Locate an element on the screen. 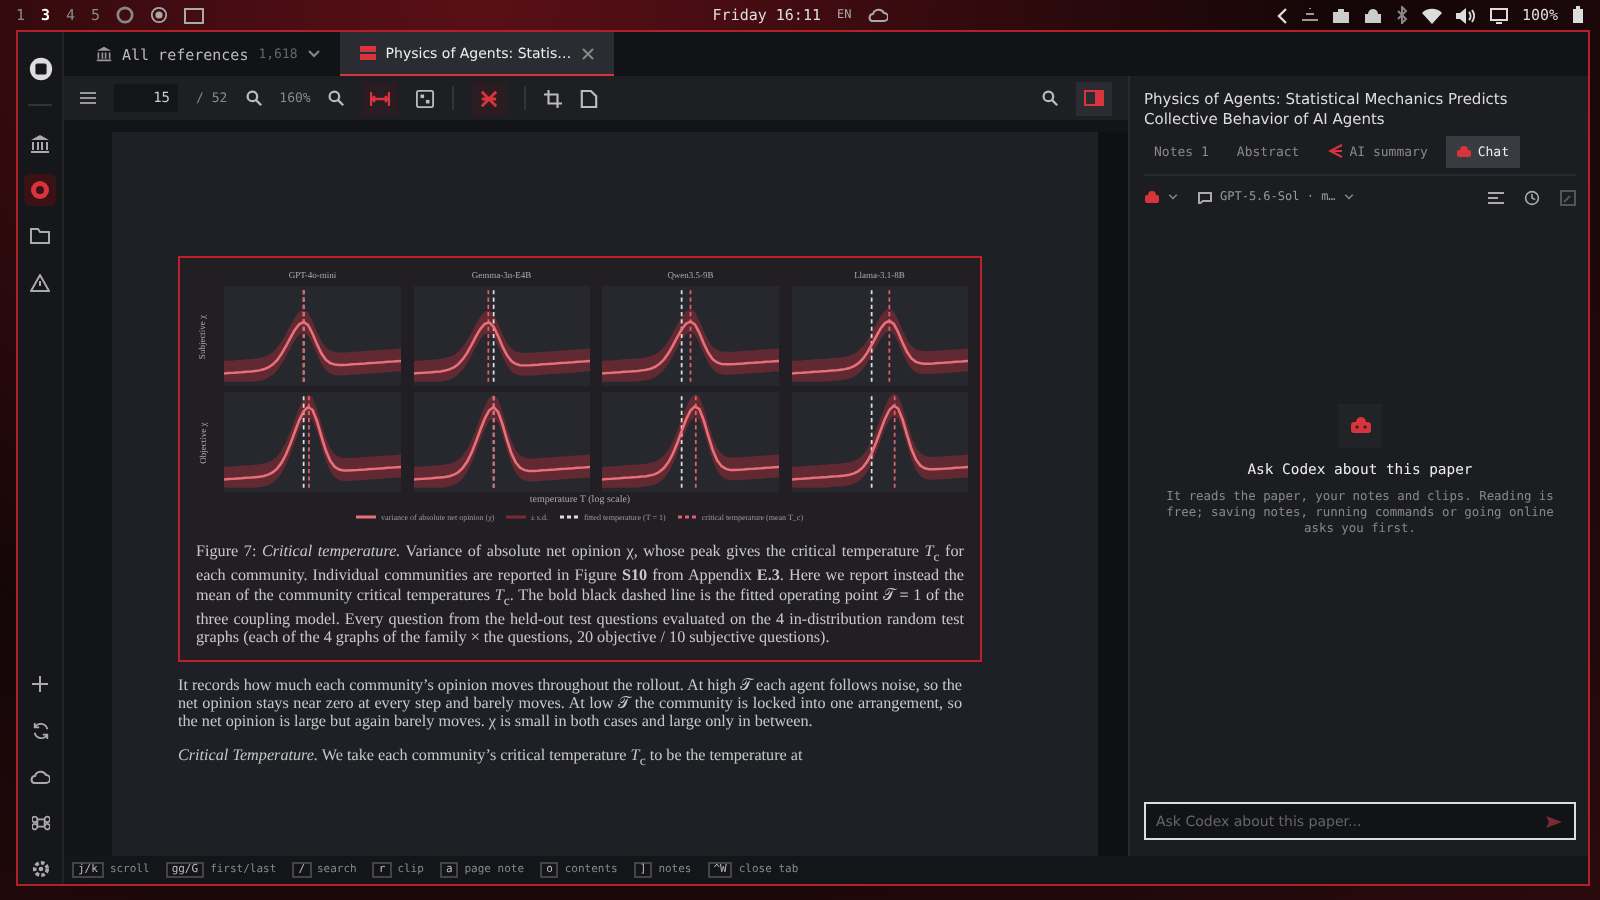 This screenshot has height=900, width=1600. fit-width-button is located at coordinates (380, 98).